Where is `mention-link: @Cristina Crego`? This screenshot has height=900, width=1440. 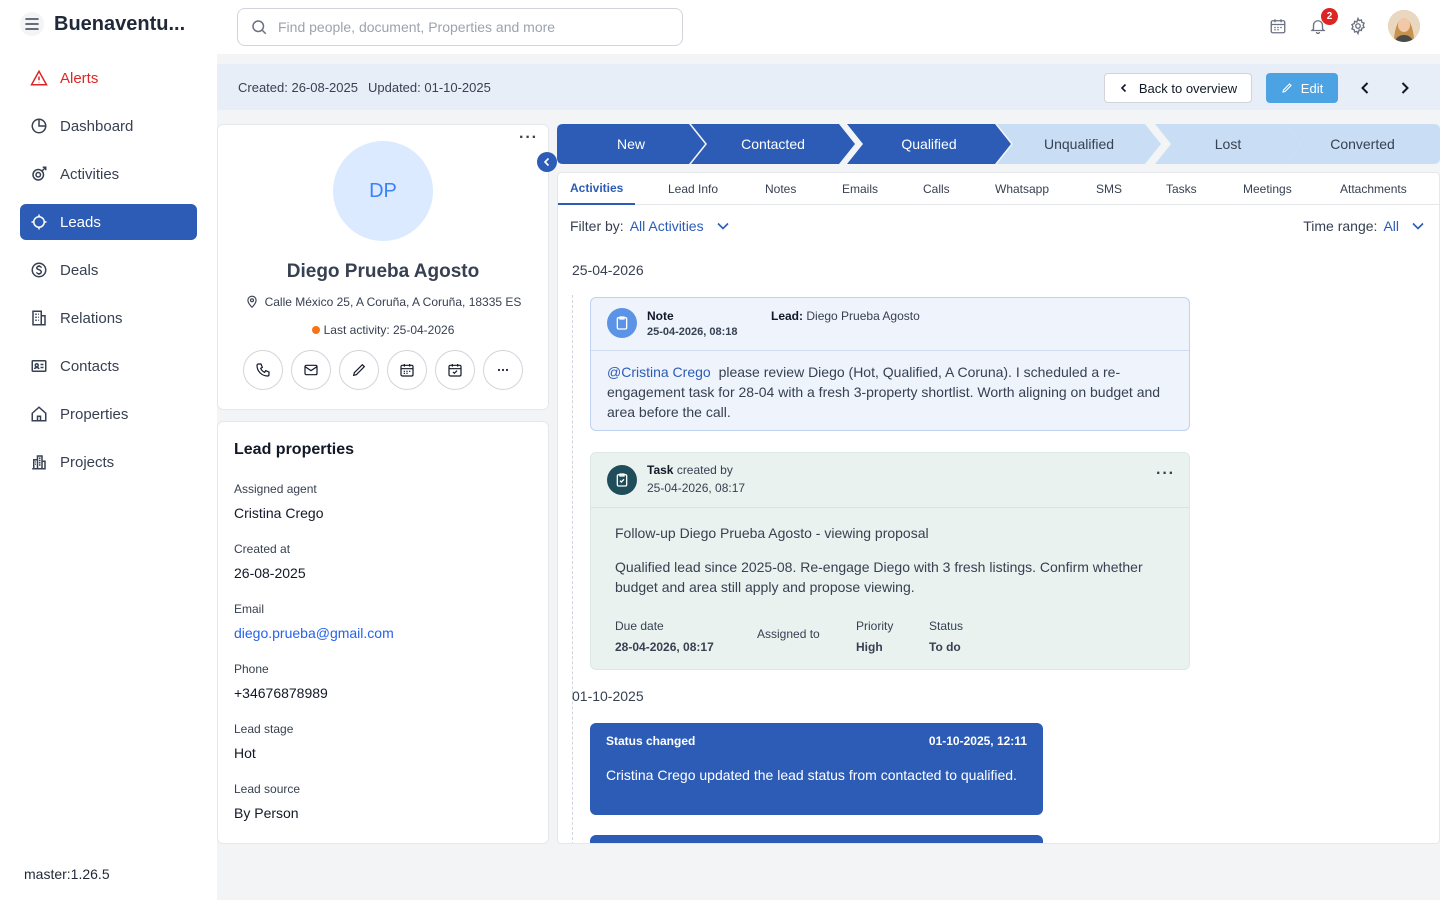
mention-link: @Cristina Crego is located at coordinates (659, 372).